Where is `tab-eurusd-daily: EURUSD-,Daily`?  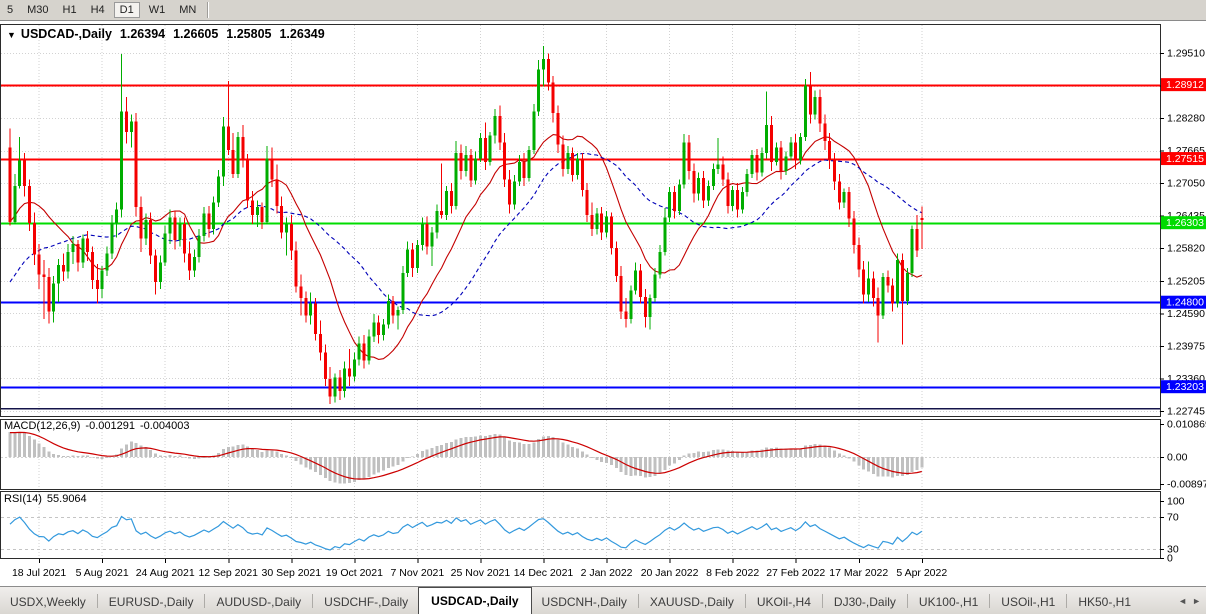 tab-eurusd-daily: EURUSD-,Daily is located at coordinates (151, 602).